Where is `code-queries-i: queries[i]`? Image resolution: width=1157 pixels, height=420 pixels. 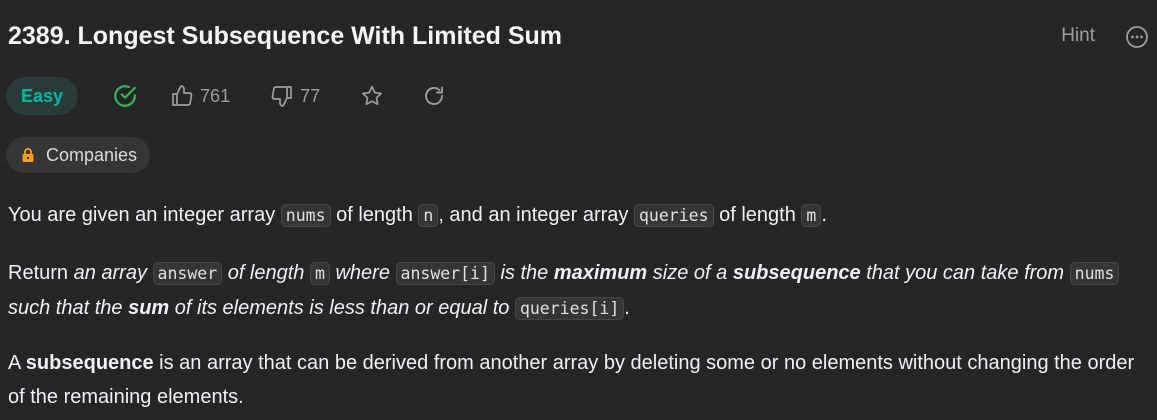
code-queries-i: queries[i] is located at coordinates (569, 308).